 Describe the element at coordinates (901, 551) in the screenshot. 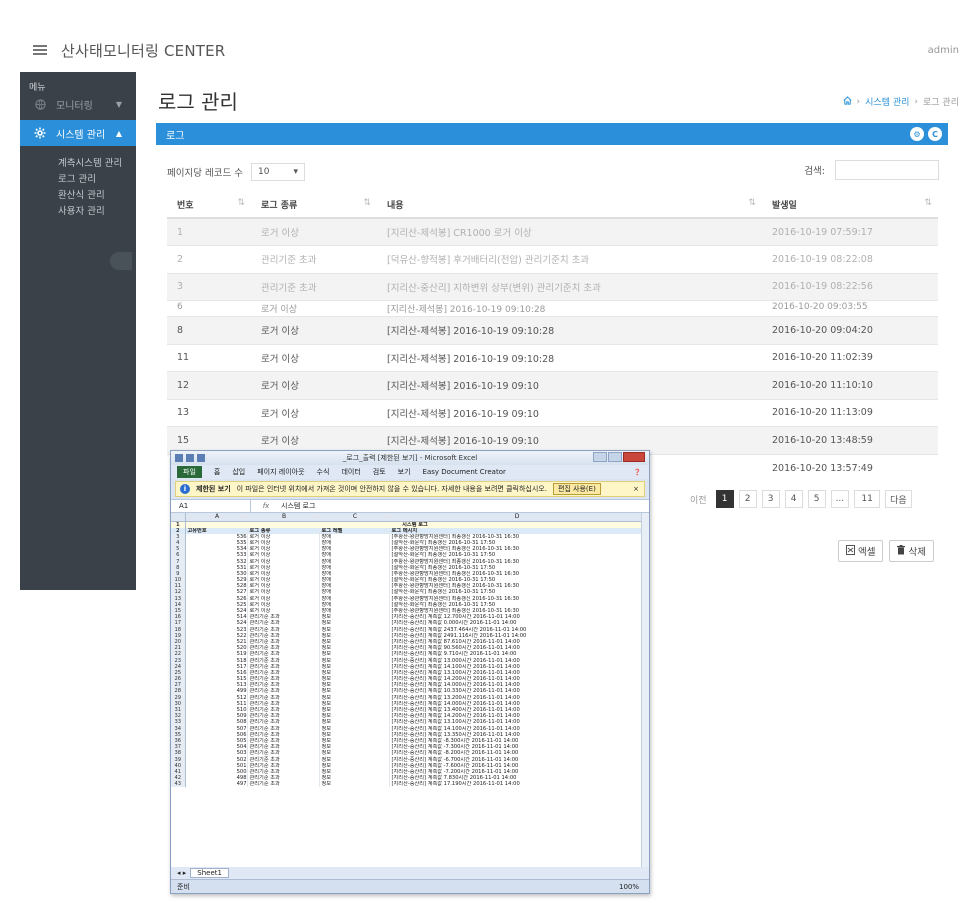

I see `trash-icon` at that location.